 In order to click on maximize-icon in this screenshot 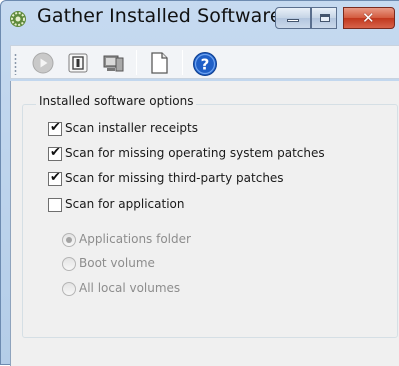, I will do `click(325, 18)`.